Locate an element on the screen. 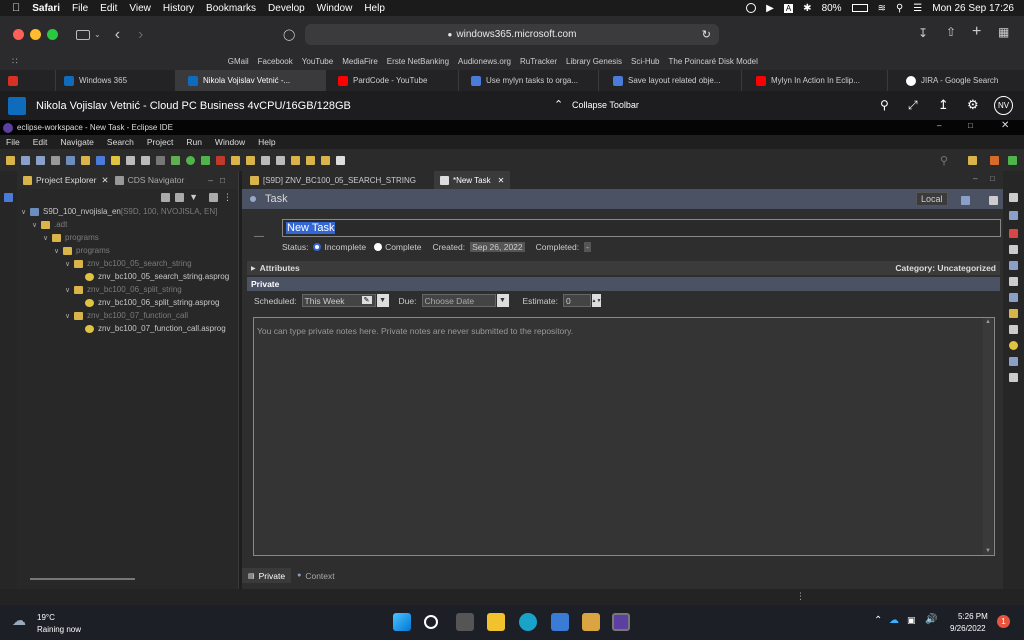 The width and height of the screenshot is (1024, 640). minimize-view-icon: – is located at coordinates (975, 178).